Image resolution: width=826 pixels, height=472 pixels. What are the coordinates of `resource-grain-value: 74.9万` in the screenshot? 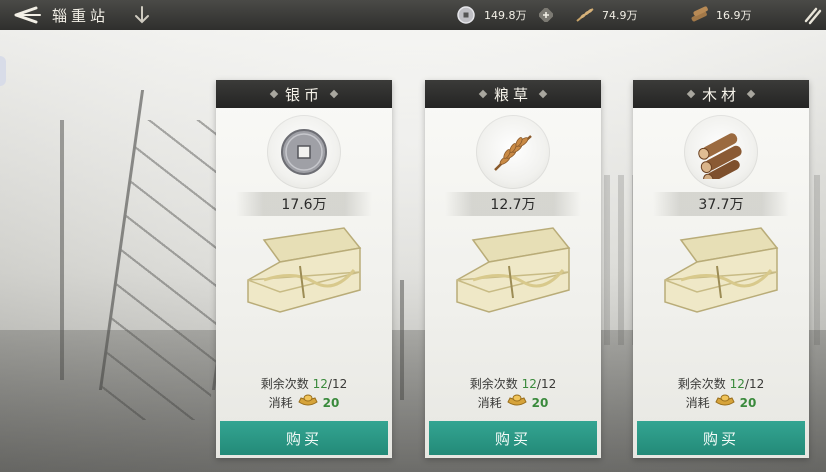 It's located at (620, 15).